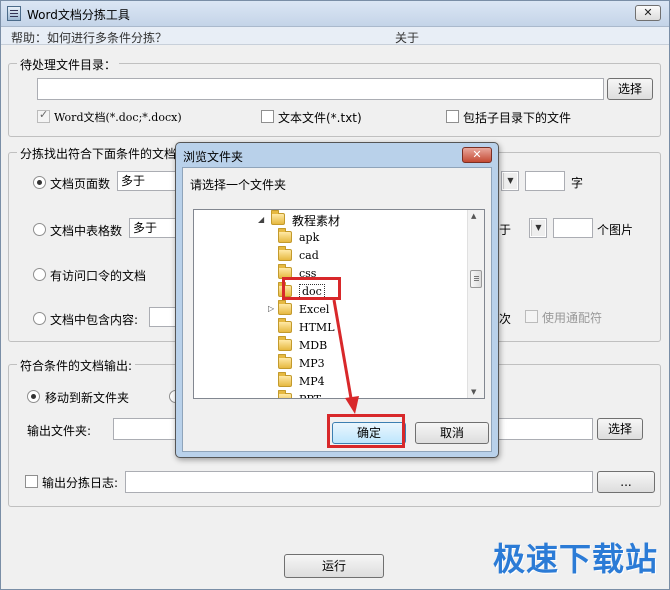 Image resolution: width=670 pixels, height=590 pixels. Describe the element at coordinates (278, 217) in the screenshot. I see `folder-open-icon` at that location.